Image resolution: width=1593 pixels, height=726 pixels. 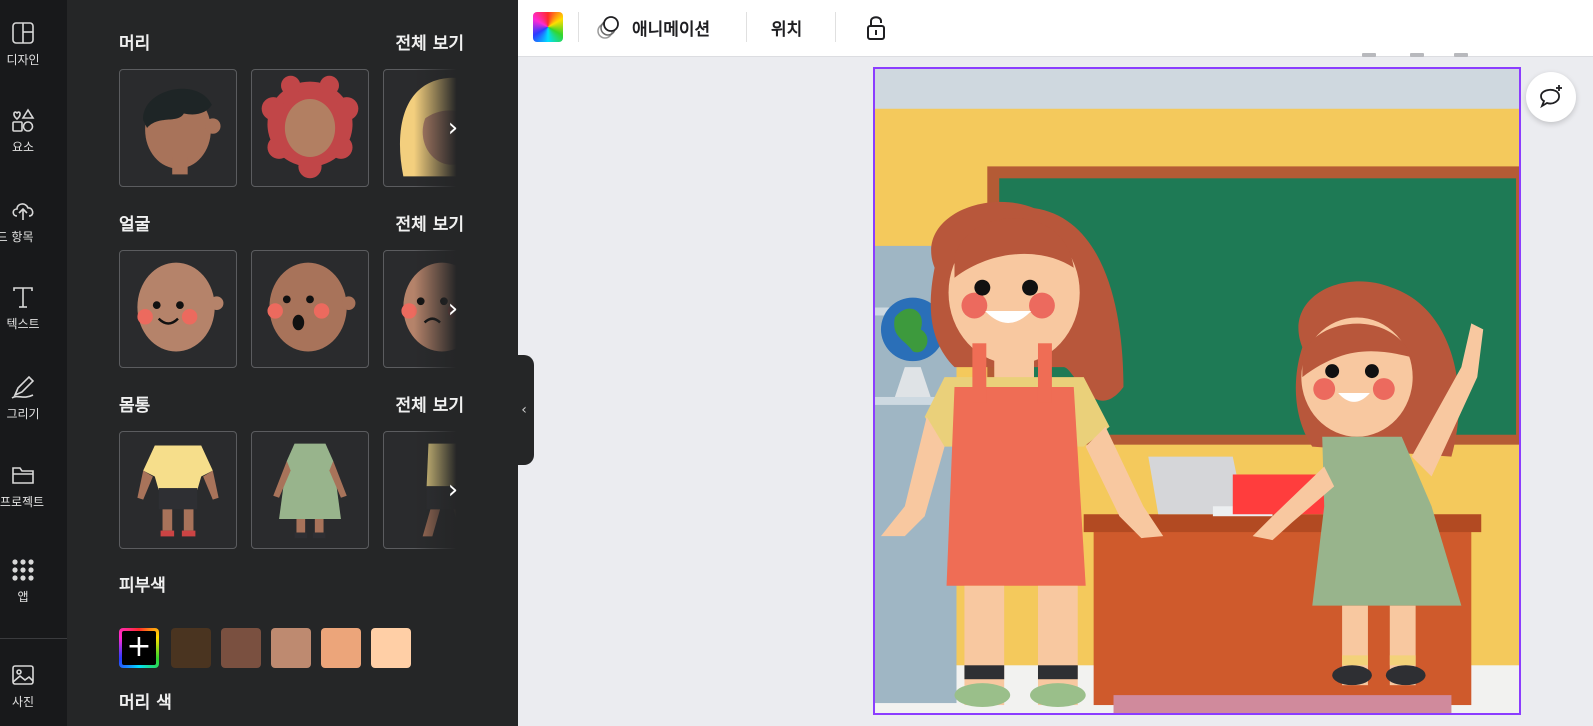 What do you see at coordinates (142, 585) in the screenshot?
I see `section-title: 피부색` at bounding box center [142, 585].